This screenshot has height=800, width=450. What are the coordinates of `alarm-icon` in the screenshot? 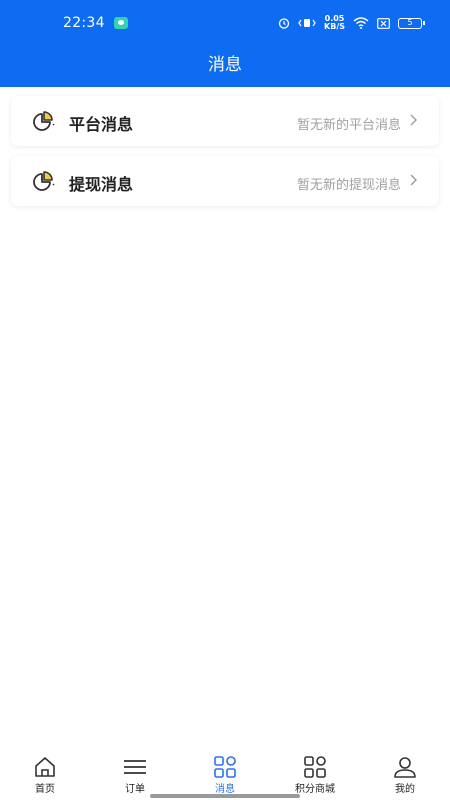 It's located at (284, 23).